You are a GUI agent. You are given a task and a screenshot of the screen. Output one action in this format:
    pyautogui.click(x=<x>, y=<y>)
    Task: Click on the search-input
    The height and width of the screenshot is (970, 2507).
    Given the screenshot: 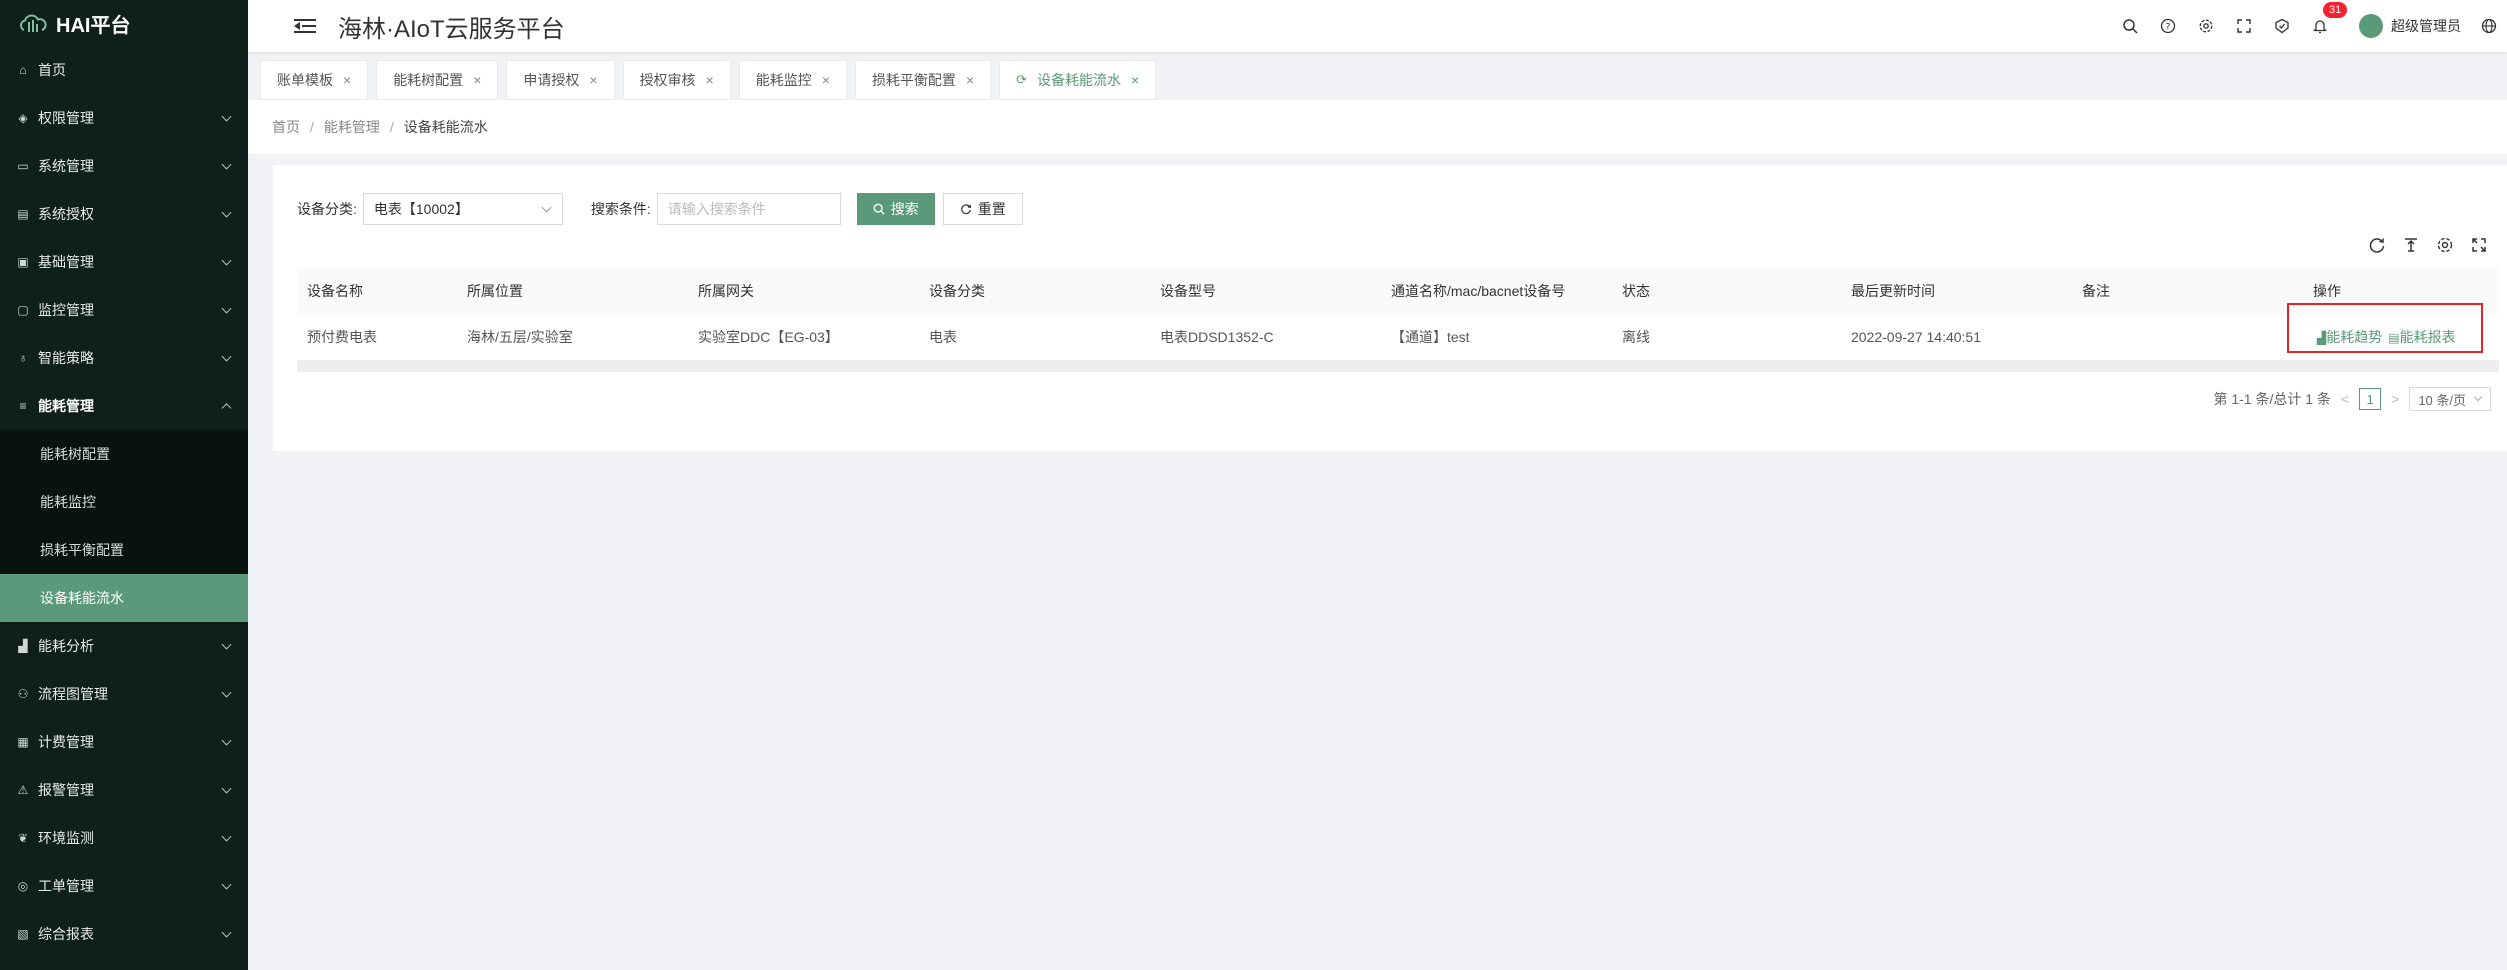 What is the action you would take?
    pyautogui.click(x=748, y=209)
    